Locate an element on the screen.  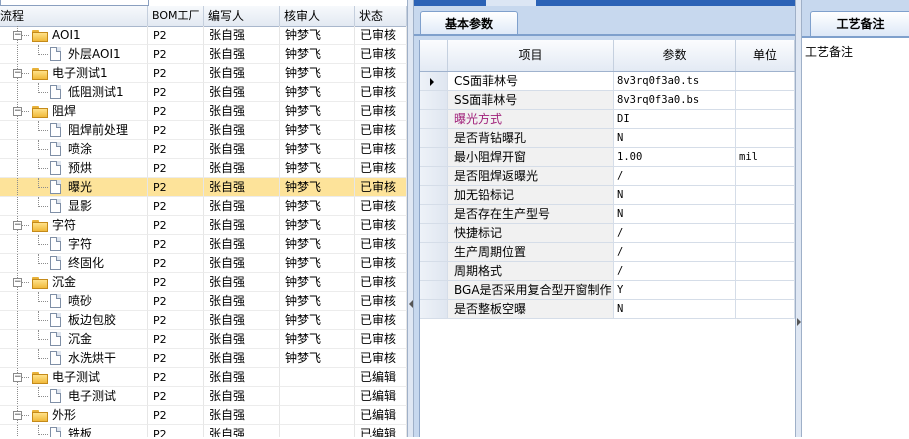
tree-node: − 电子测试1 is located at coordinates (74, 73).